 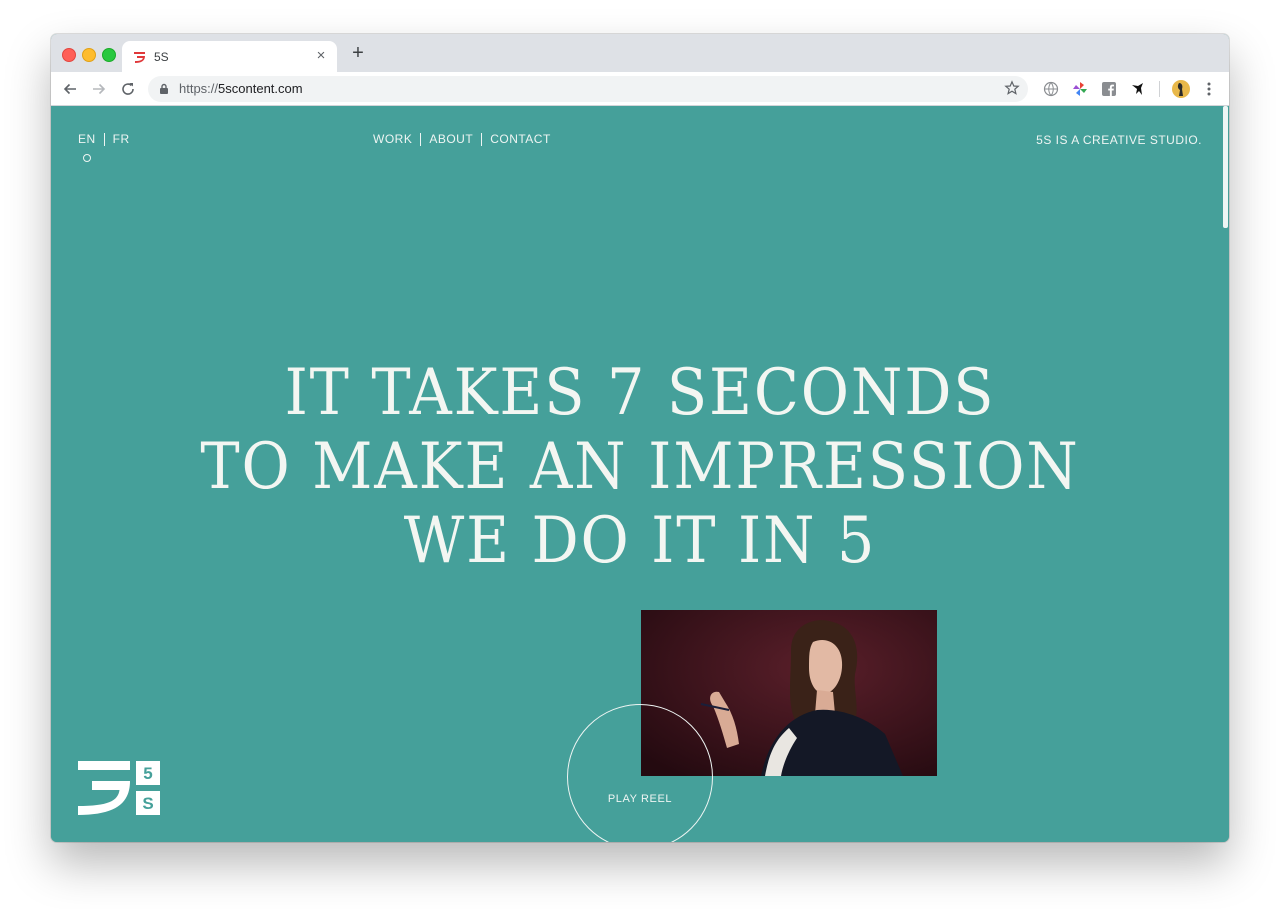 I want to click on hero-line-3: WE DO IT IN 5, so click(x=640, y=541).